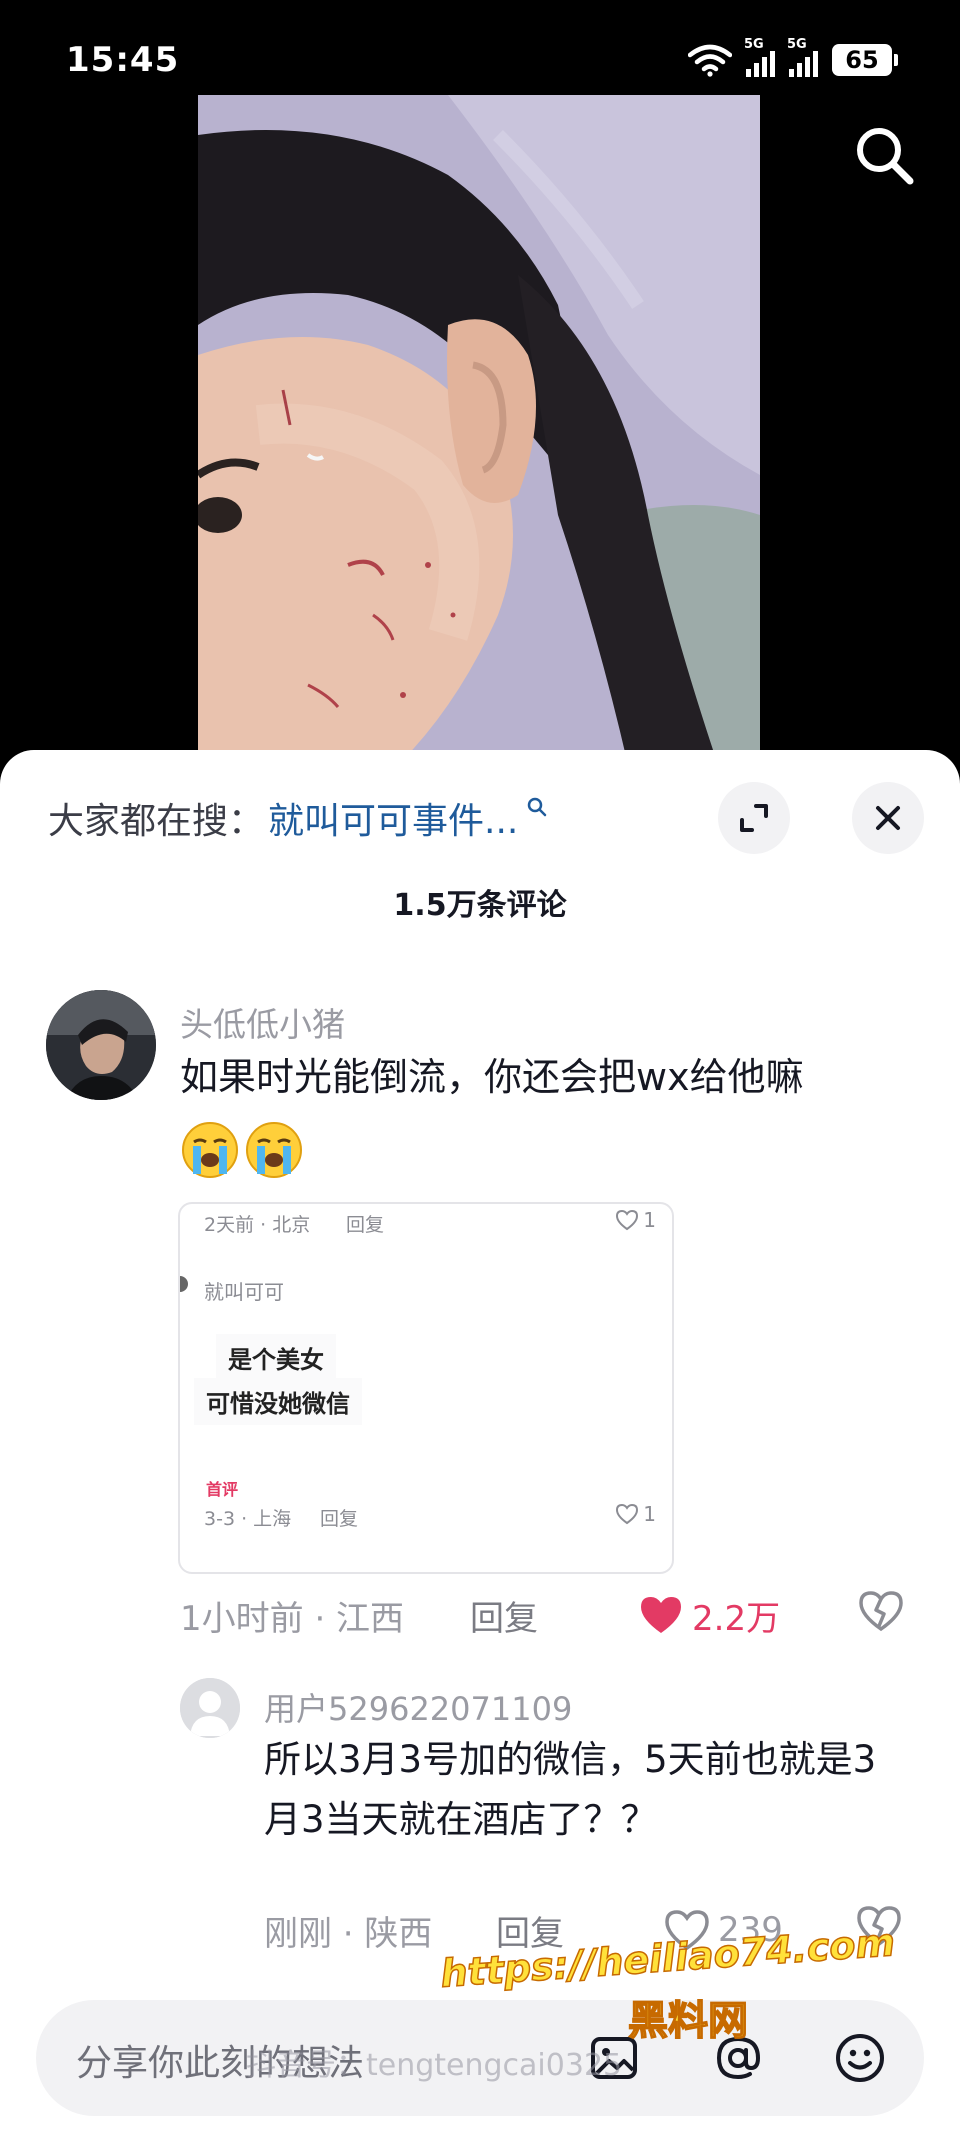 Image resolution: width=960 pixels, height=2145 pixels. Describe the element at coordinates (123, 60) in the screenshot. I see `status-time: 15:45` at that location.